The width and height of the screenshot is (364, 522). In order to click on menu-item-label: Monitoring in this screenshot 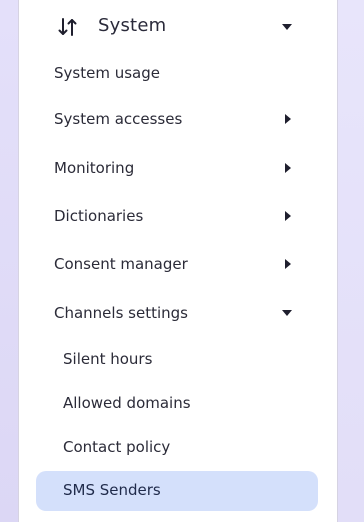, I will do `click(94, 168)`.